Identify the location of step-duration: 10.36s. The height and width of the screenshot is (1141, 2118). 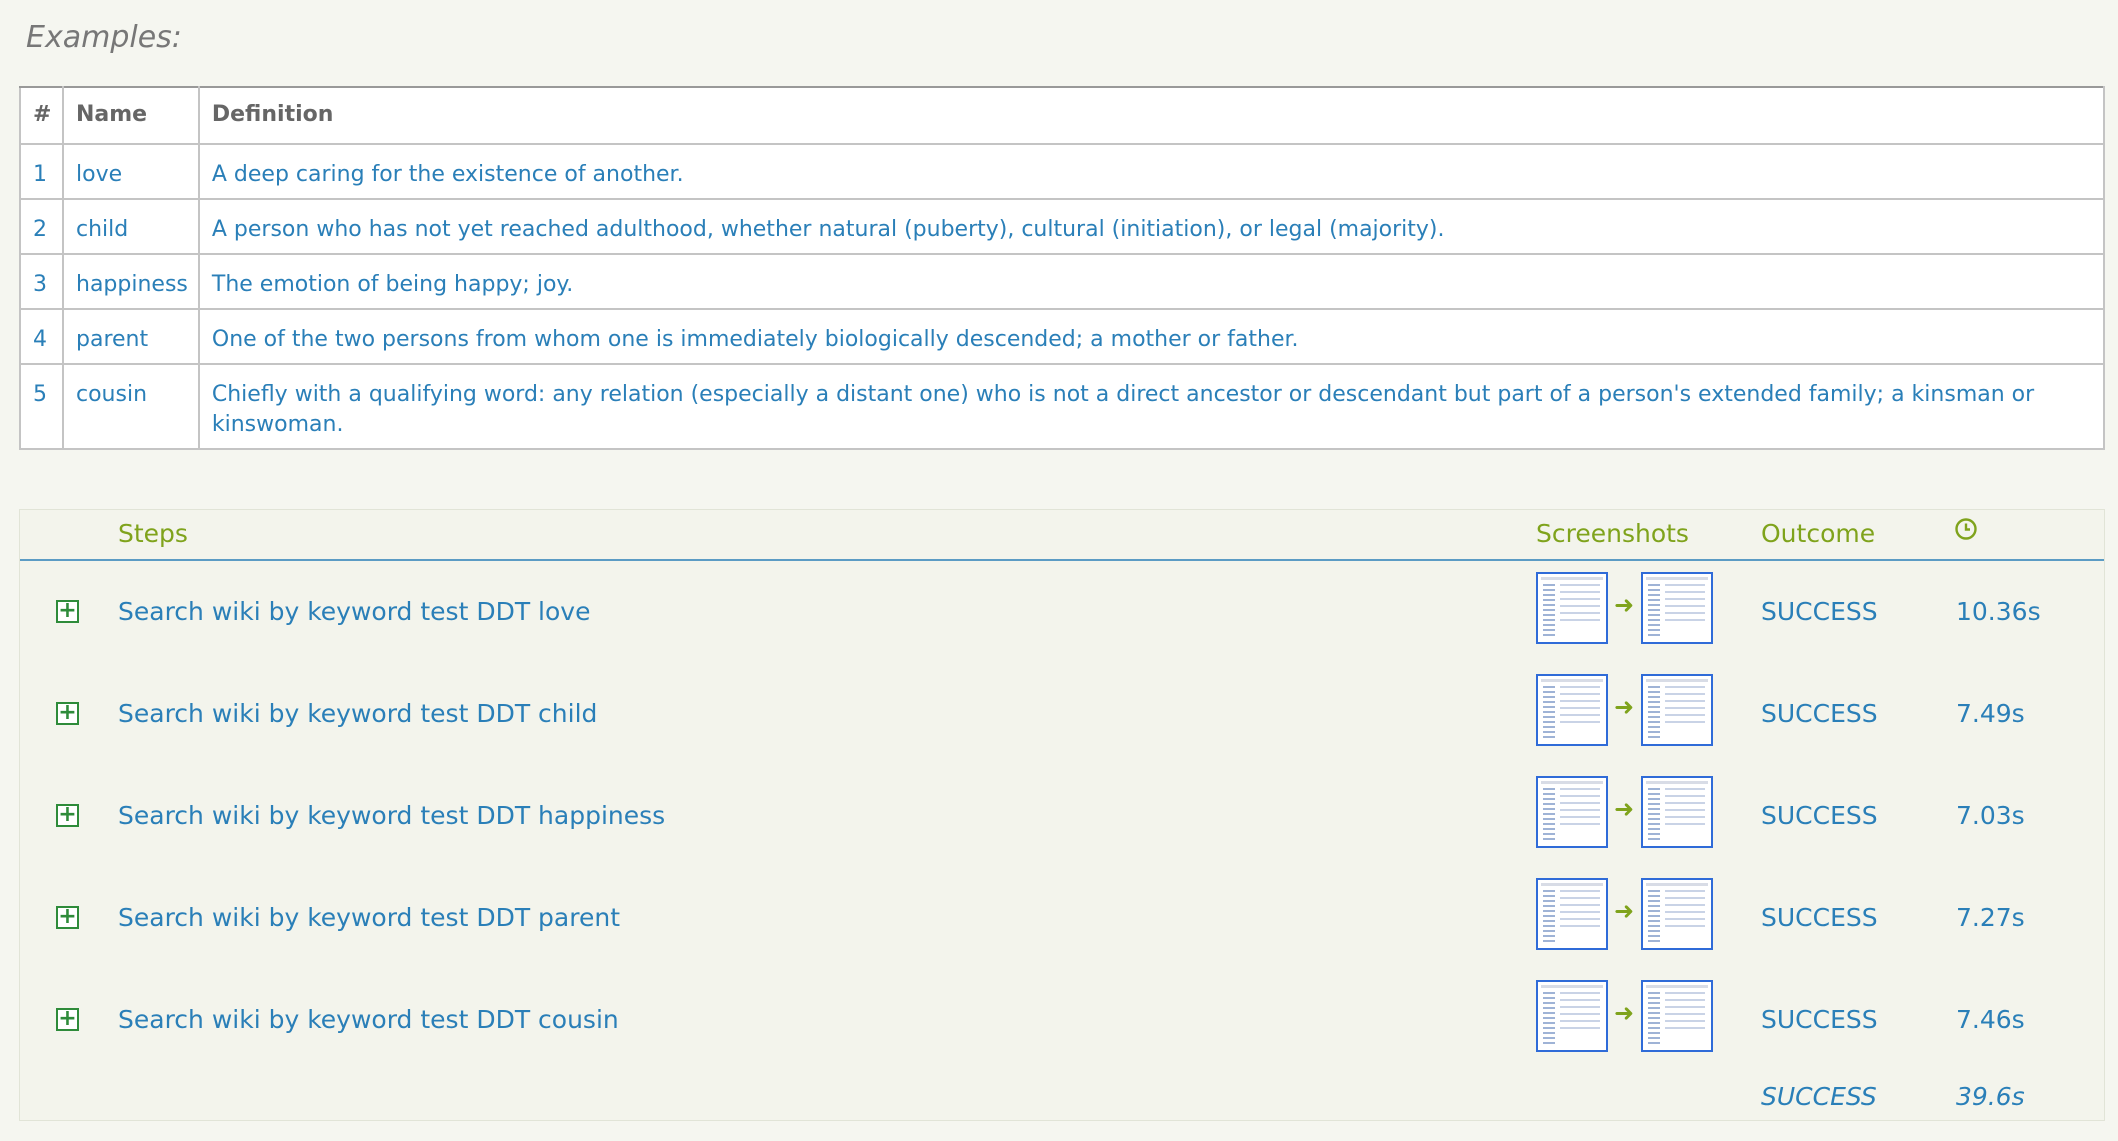
(1998, 611).